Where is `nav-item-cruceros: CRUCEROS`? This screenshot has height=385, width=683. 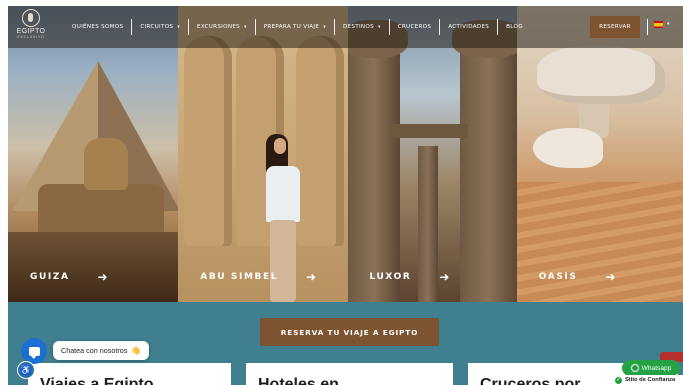
nav-item-cruceros: CRUCEROS is located at coordinates (415, 27).